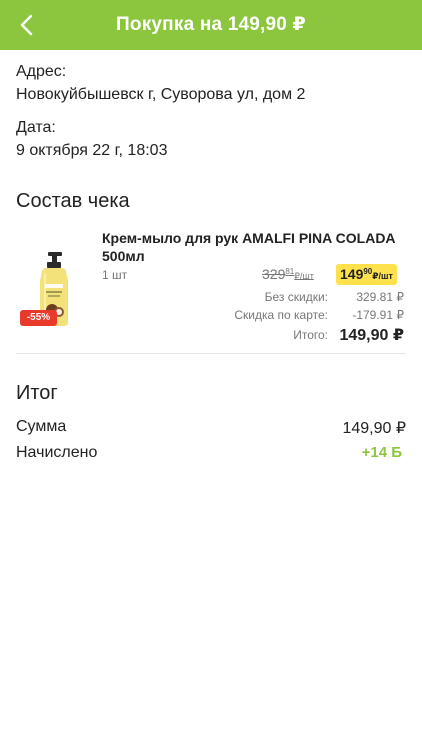 The width and height of the screenshot is (422, 750). I want to click on card-discount-label: Скидка по карте:, so click(281, 315).